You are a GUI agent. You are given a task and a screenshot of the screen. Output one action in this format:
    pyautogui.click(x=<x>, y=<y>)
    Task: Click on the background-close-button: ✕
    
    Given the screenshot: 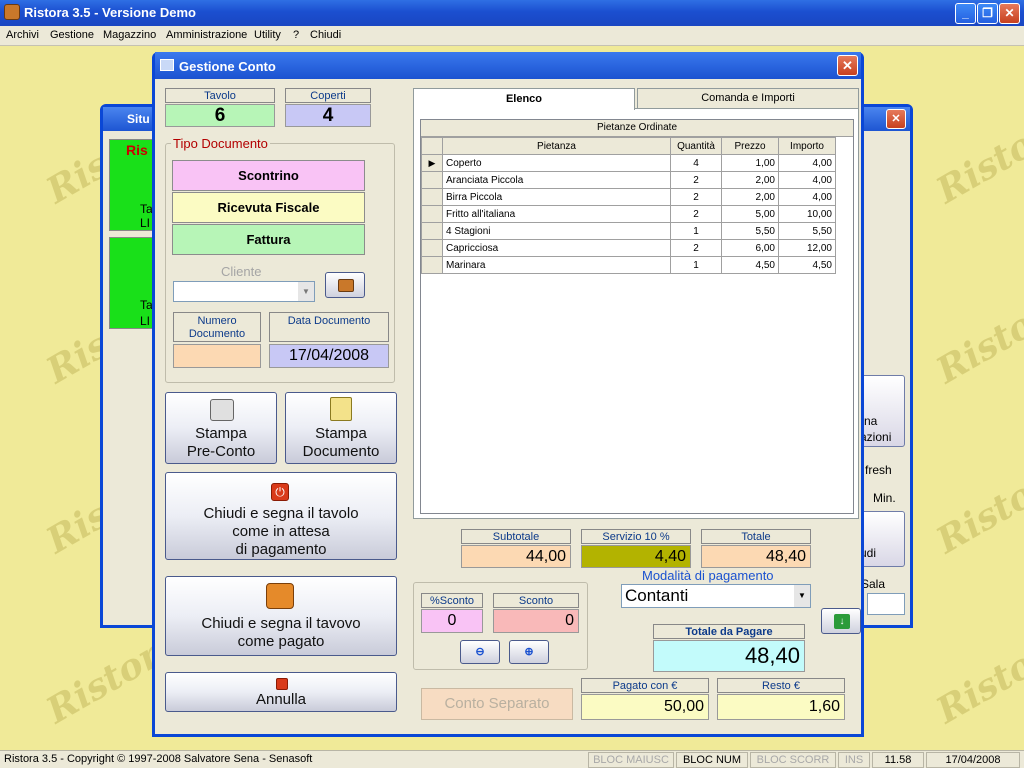 What is the action you would take?
    pyautogui.click(x=896, y=119)
    